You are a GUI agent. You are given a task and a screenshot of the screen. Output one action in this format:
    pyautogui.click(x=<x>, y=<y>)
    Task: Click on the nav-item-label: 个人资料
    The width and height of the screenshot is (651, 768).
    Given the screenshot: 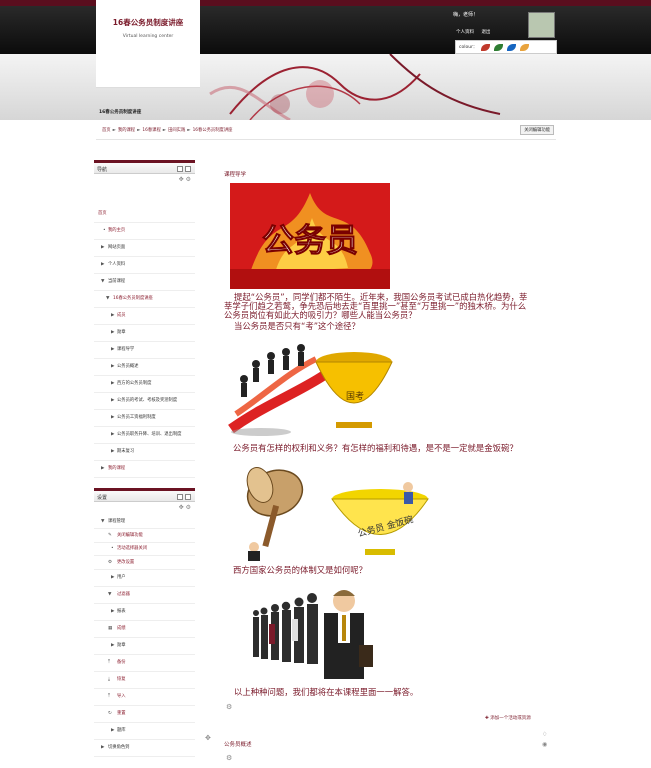 What is the action you would take?
    pyautogui.click(x=117, y=264)
    